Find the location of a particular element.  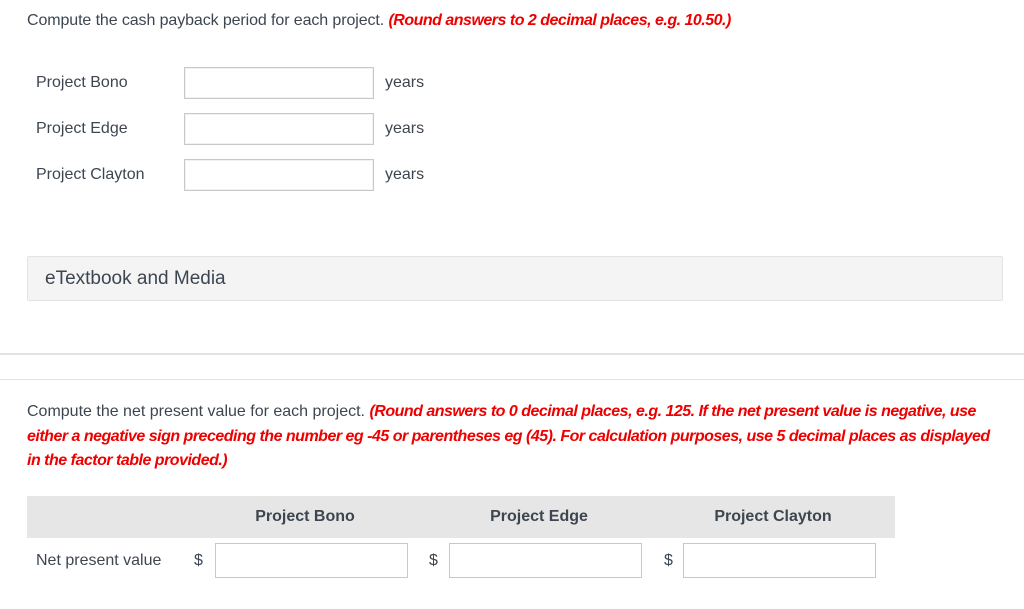

section-divider is located at coordinates (512, 366).